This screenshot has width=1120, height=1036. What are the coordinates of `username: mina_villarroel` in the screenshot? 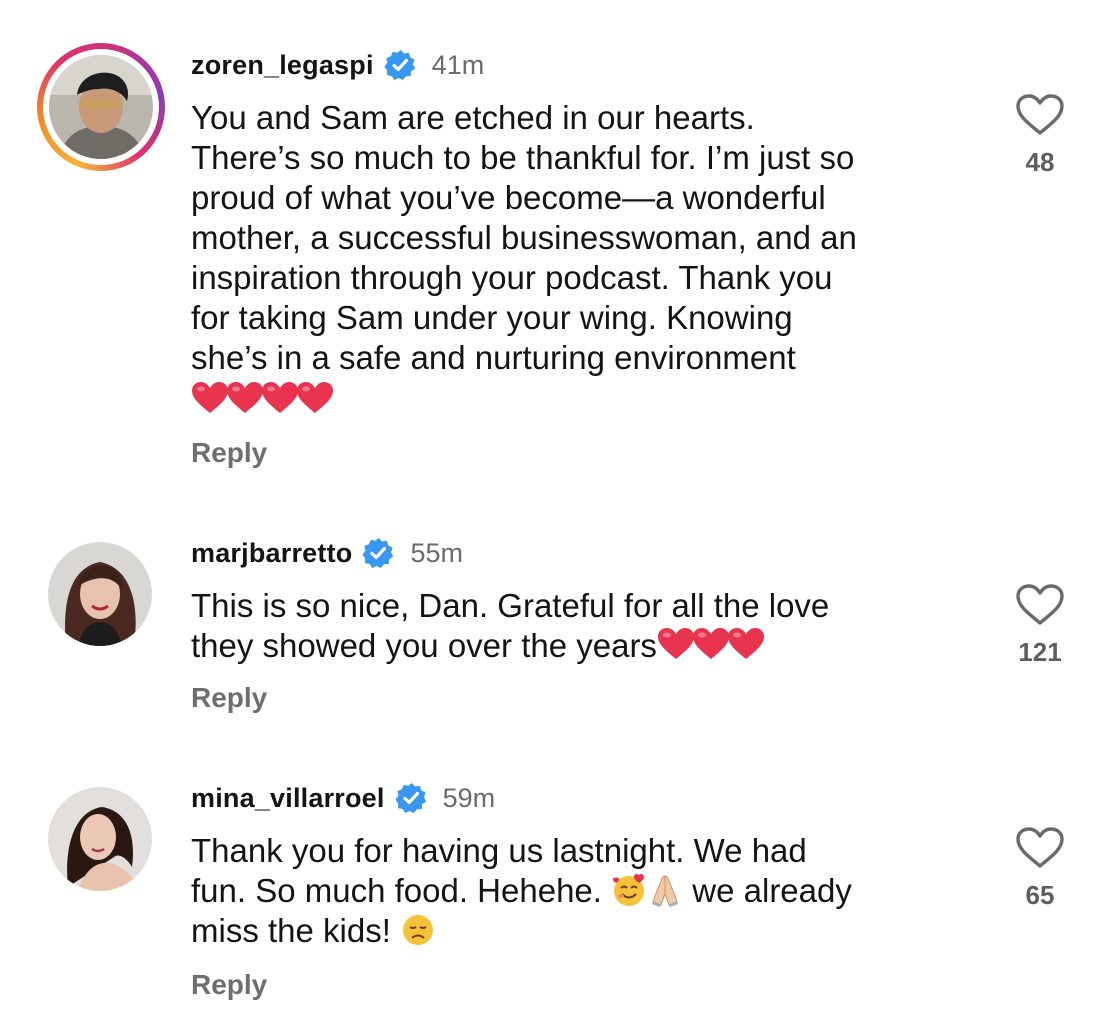 It's located at (288, 798).